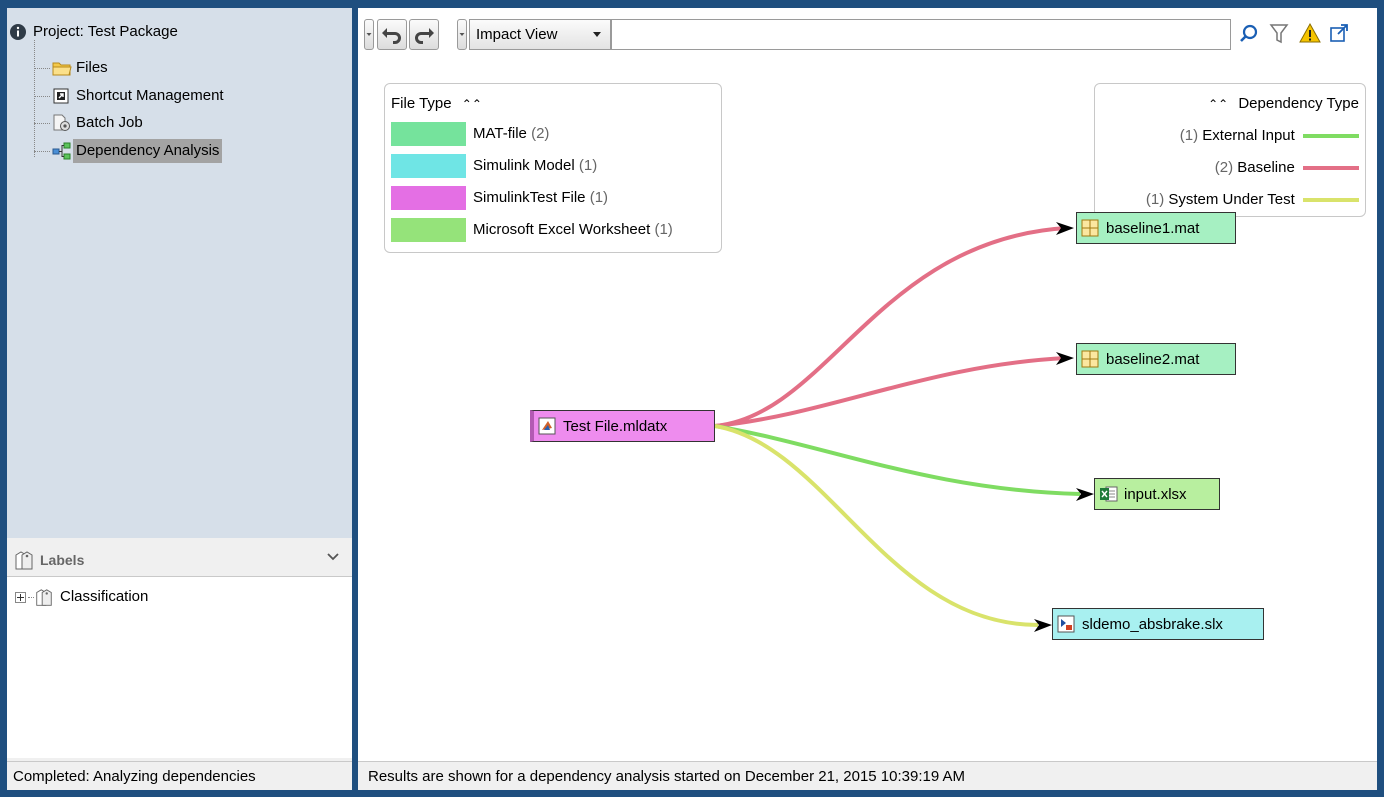  I want to click on tree-project-root: Project: Test Package, so click(95, 32).